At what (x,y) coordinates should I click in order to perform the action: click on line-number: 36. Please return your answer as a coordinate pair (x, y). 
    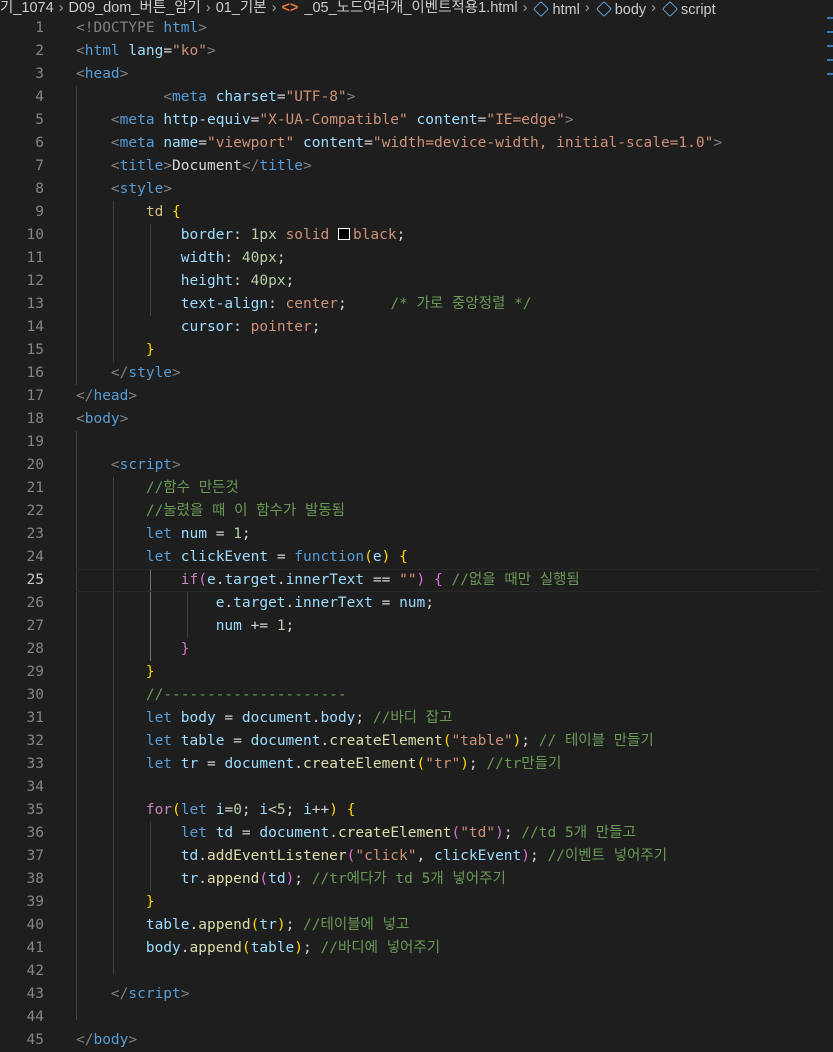
    Looking at the image, I should click on (29, 833).